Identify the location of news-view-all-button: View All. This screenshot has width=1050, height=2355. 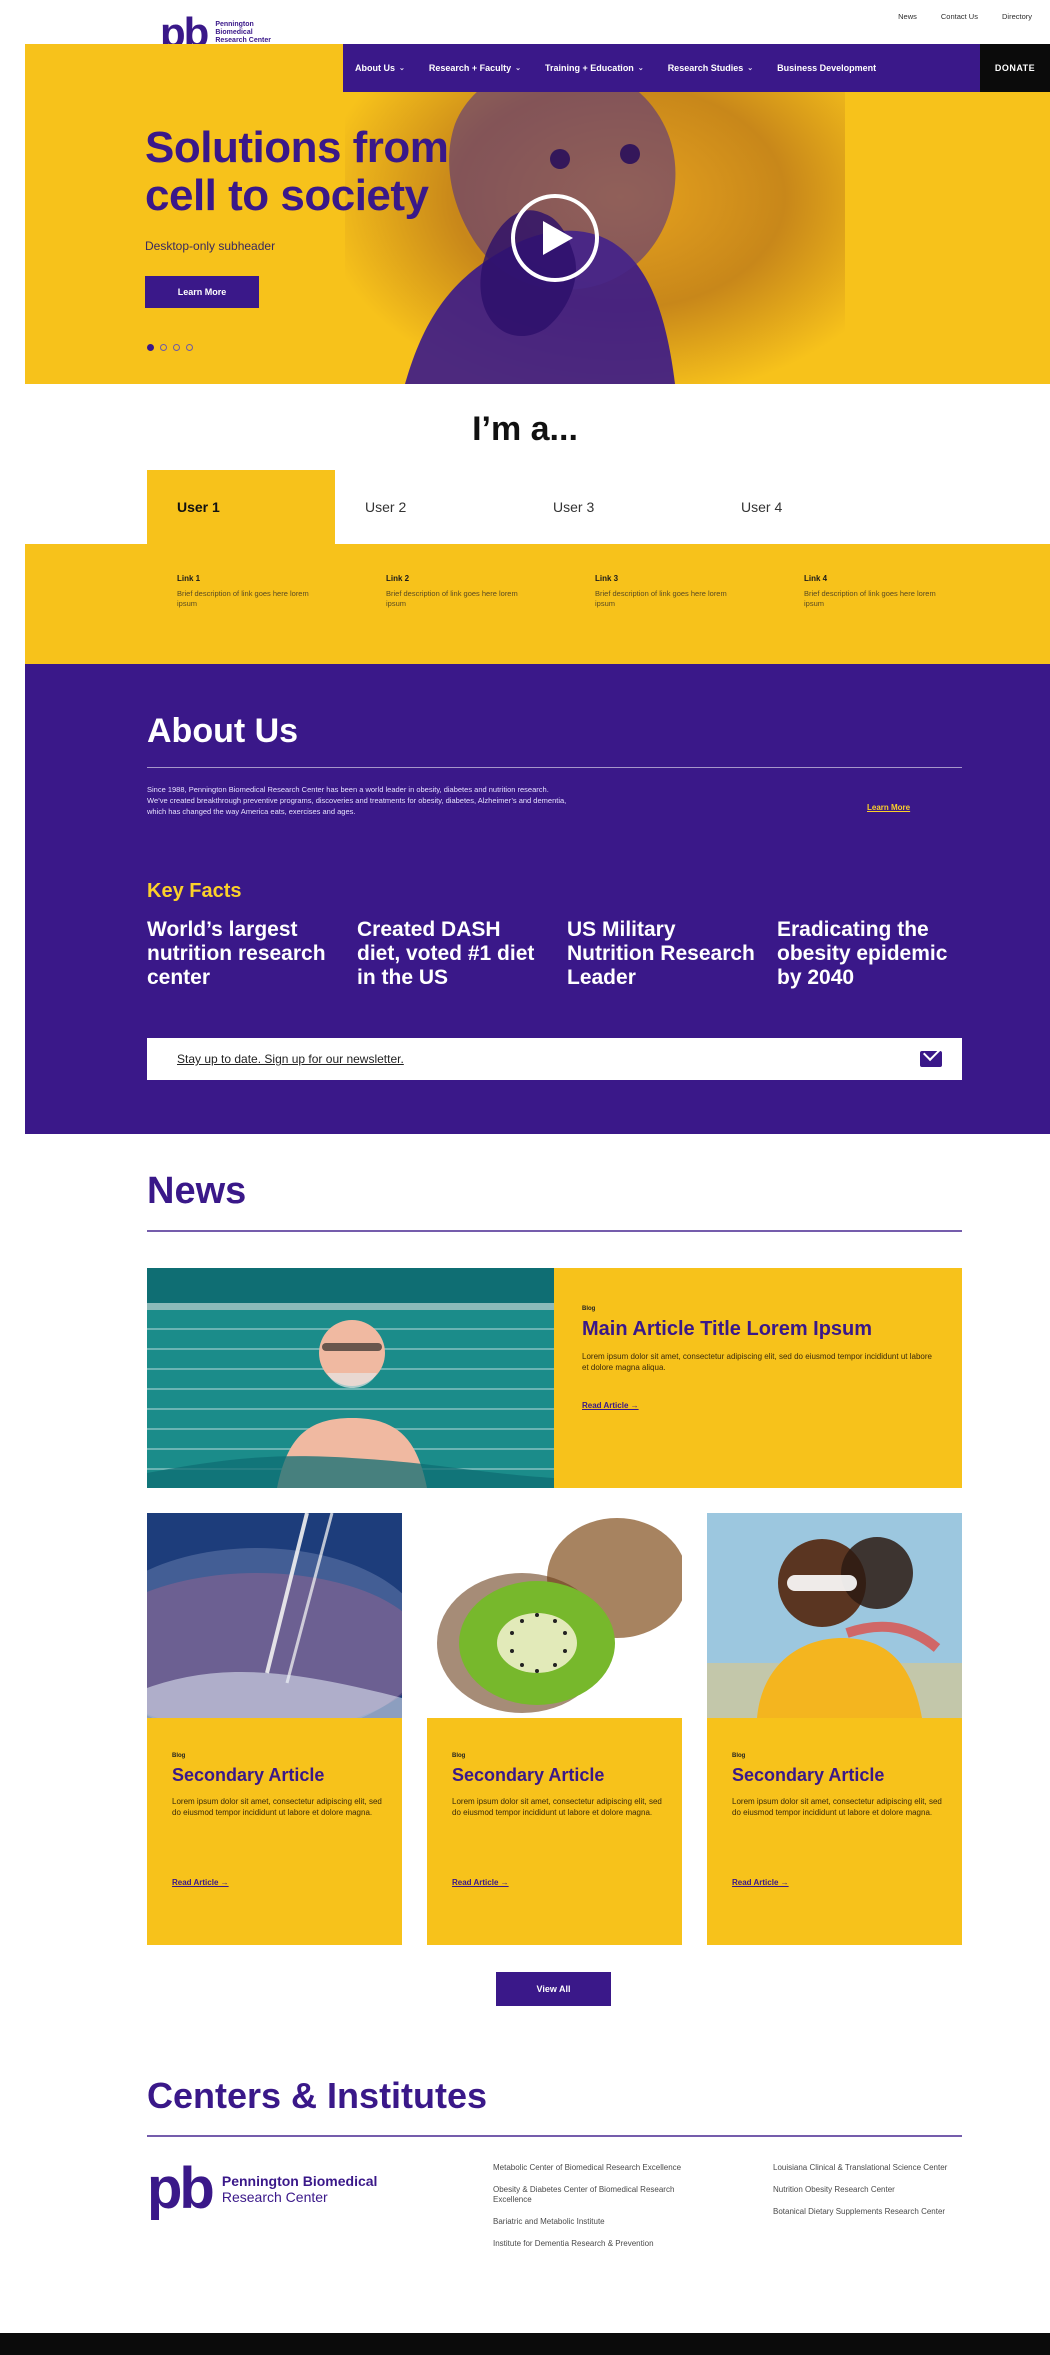
(553, 1989).